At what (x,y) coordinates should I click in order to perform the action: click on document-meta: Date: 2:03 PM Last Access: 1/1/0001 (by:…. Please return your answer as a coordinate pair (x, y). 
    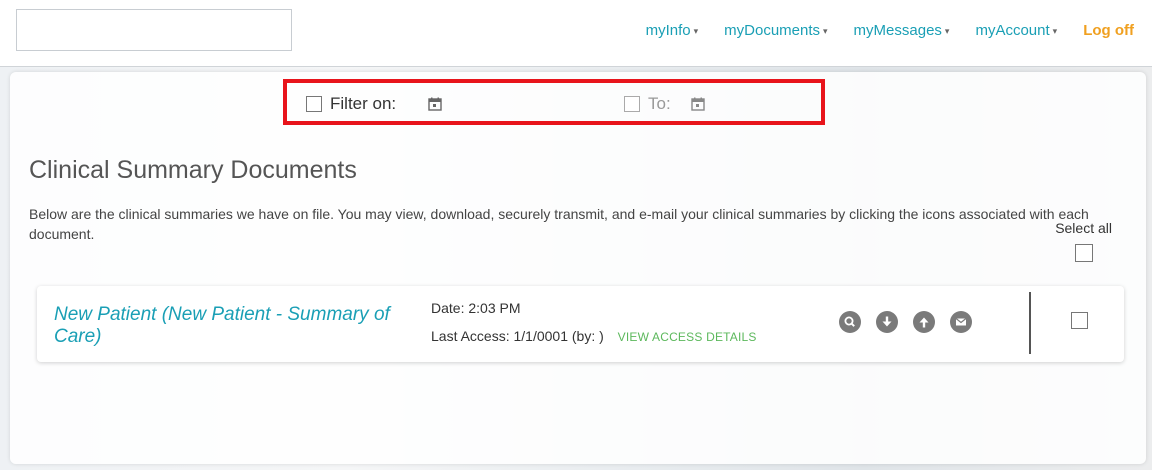
    Looking at the image, I should click on (594, 322).